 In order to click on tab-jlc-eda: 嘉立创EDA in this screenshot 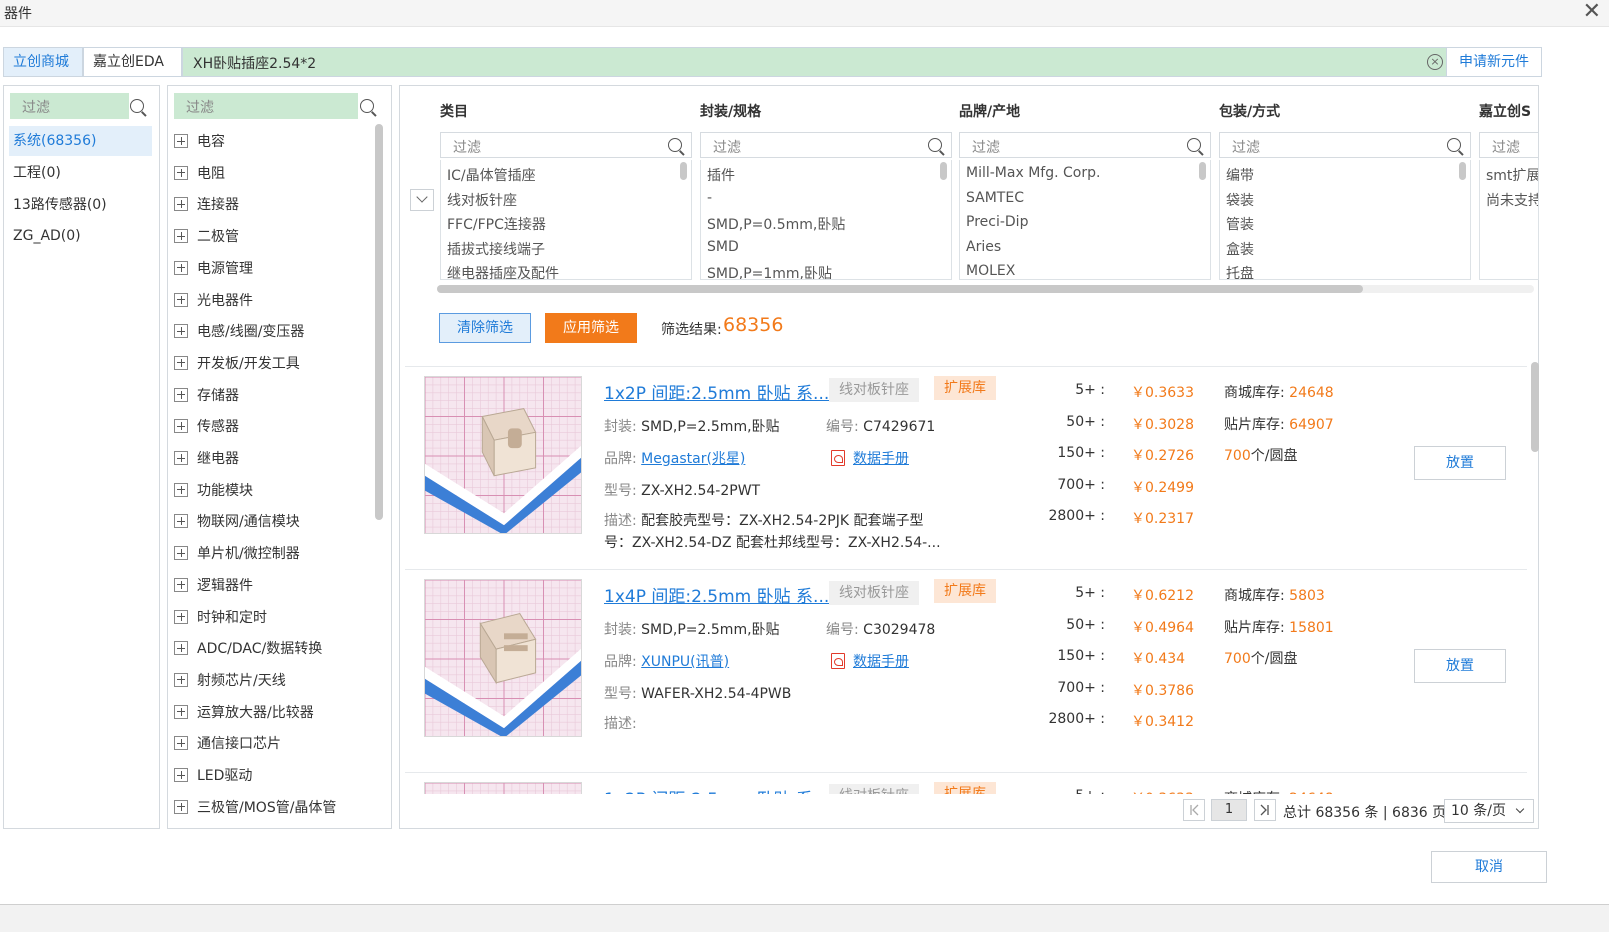, I will do `click(132, 62)`.